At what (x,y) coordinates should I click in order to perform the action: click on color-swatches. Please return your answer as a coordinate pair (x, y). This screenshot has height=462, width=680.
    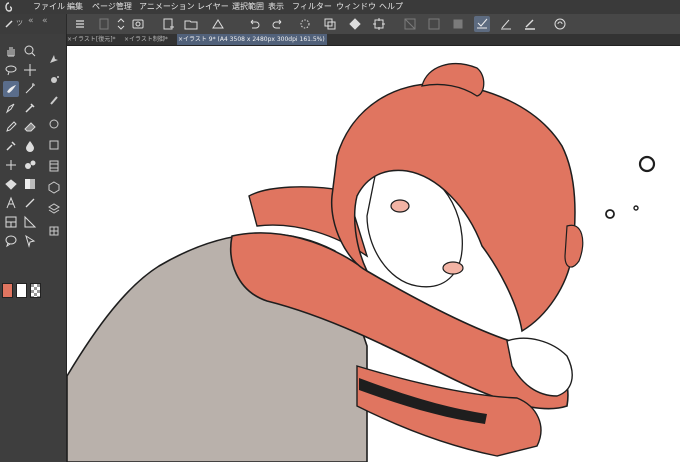
    Looking at the image, I should click on (24, 291).